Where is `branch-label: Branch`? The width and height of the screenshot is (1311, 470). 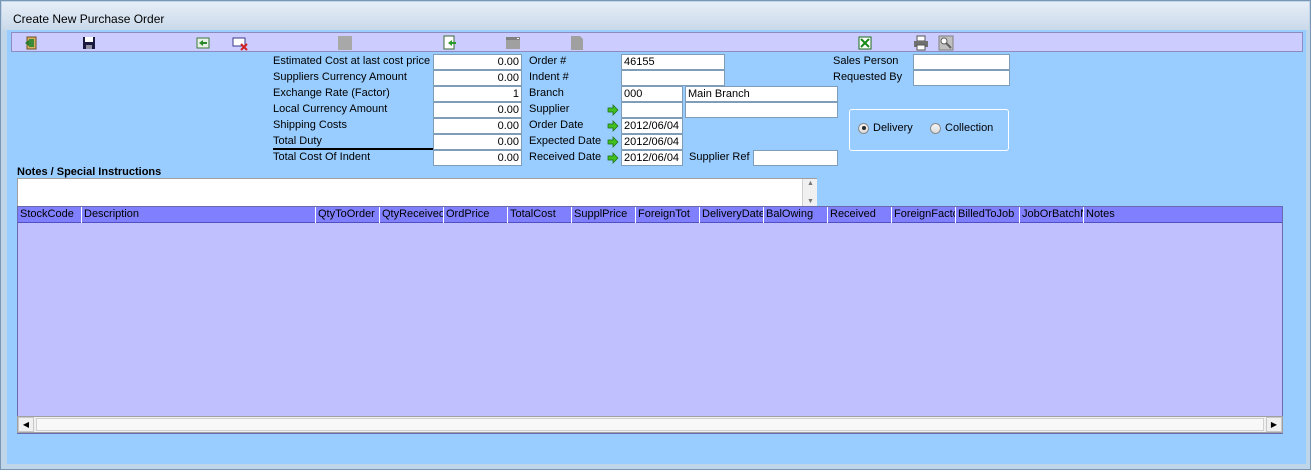 branch-label: Branch is located at coordinates (546, 93).